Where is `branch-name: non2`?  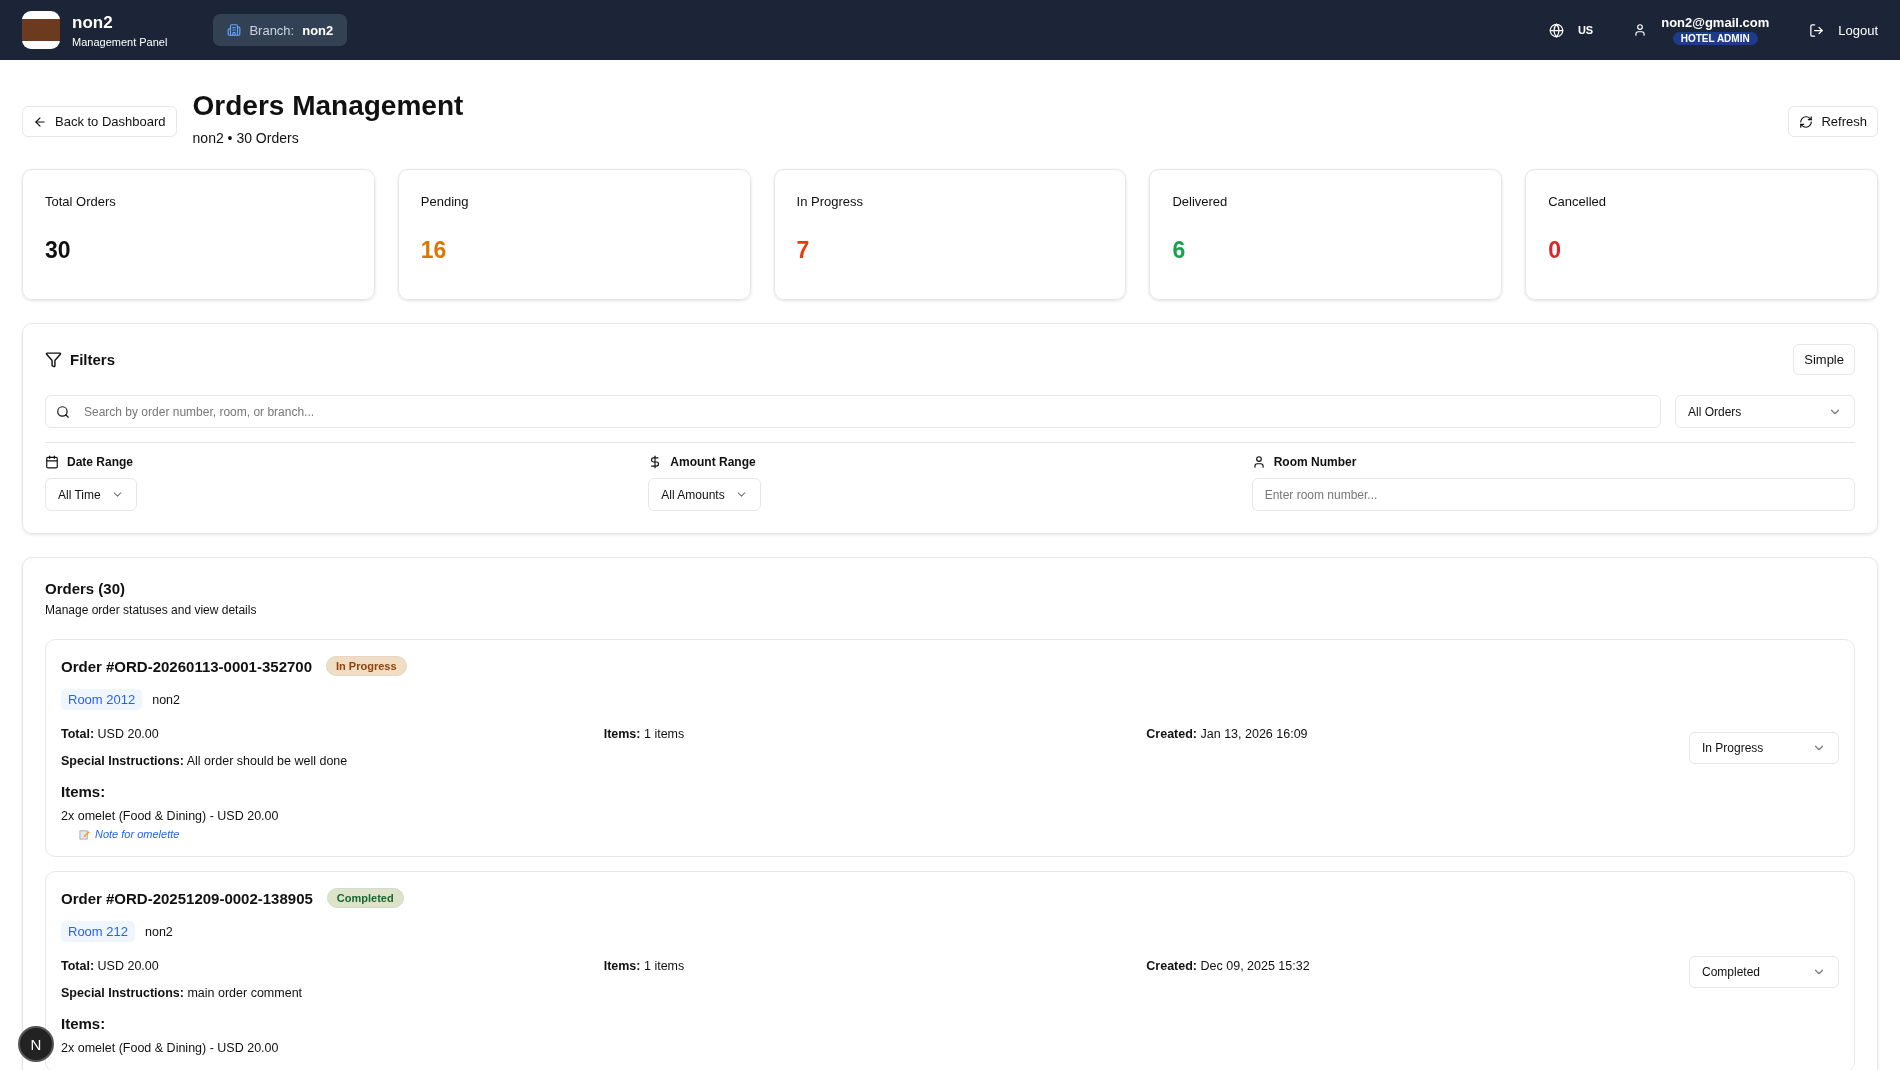 branch-name: non2 is located at coordinates (318, 30).